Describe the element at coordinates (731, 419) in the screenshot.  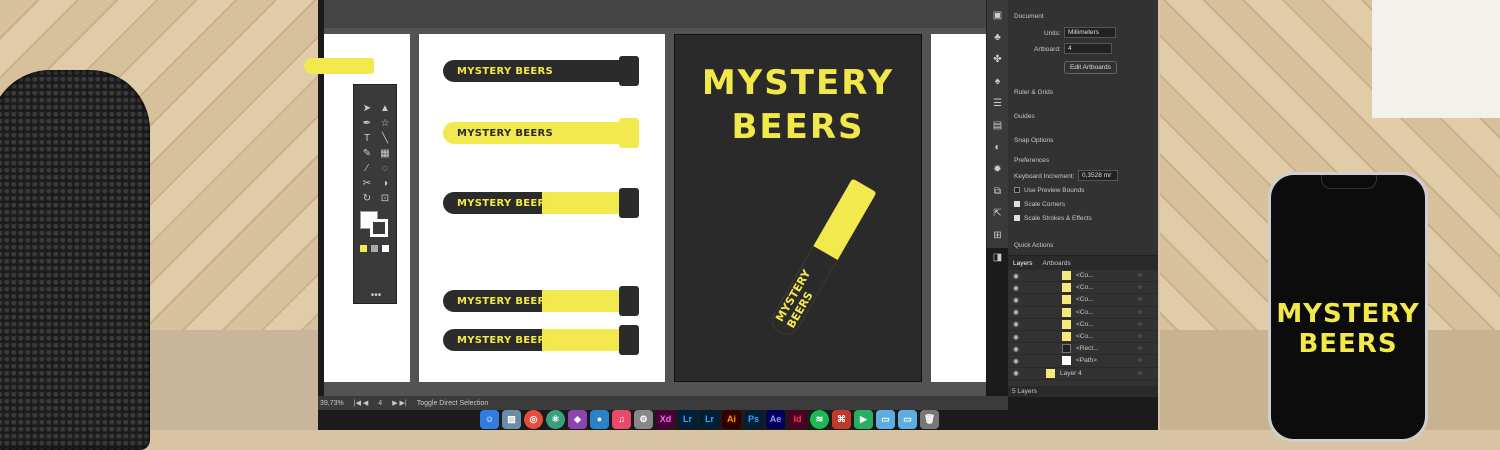
I see `dock-app-ai: Ai` at that location.